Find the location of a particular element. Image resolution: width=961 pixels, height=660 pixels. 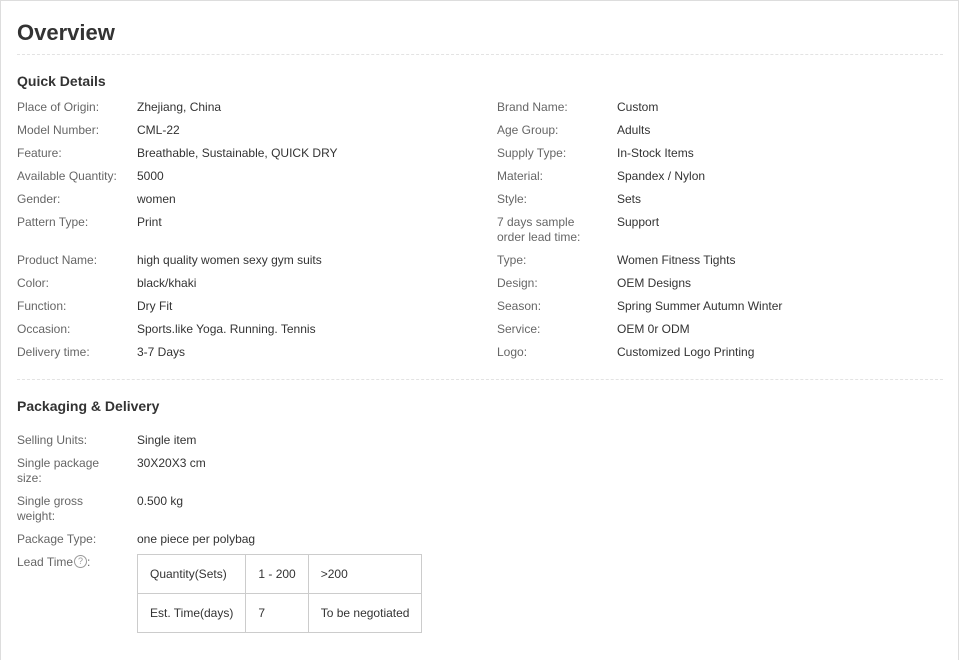

detail-value: women is located at coordinates (156, 199).